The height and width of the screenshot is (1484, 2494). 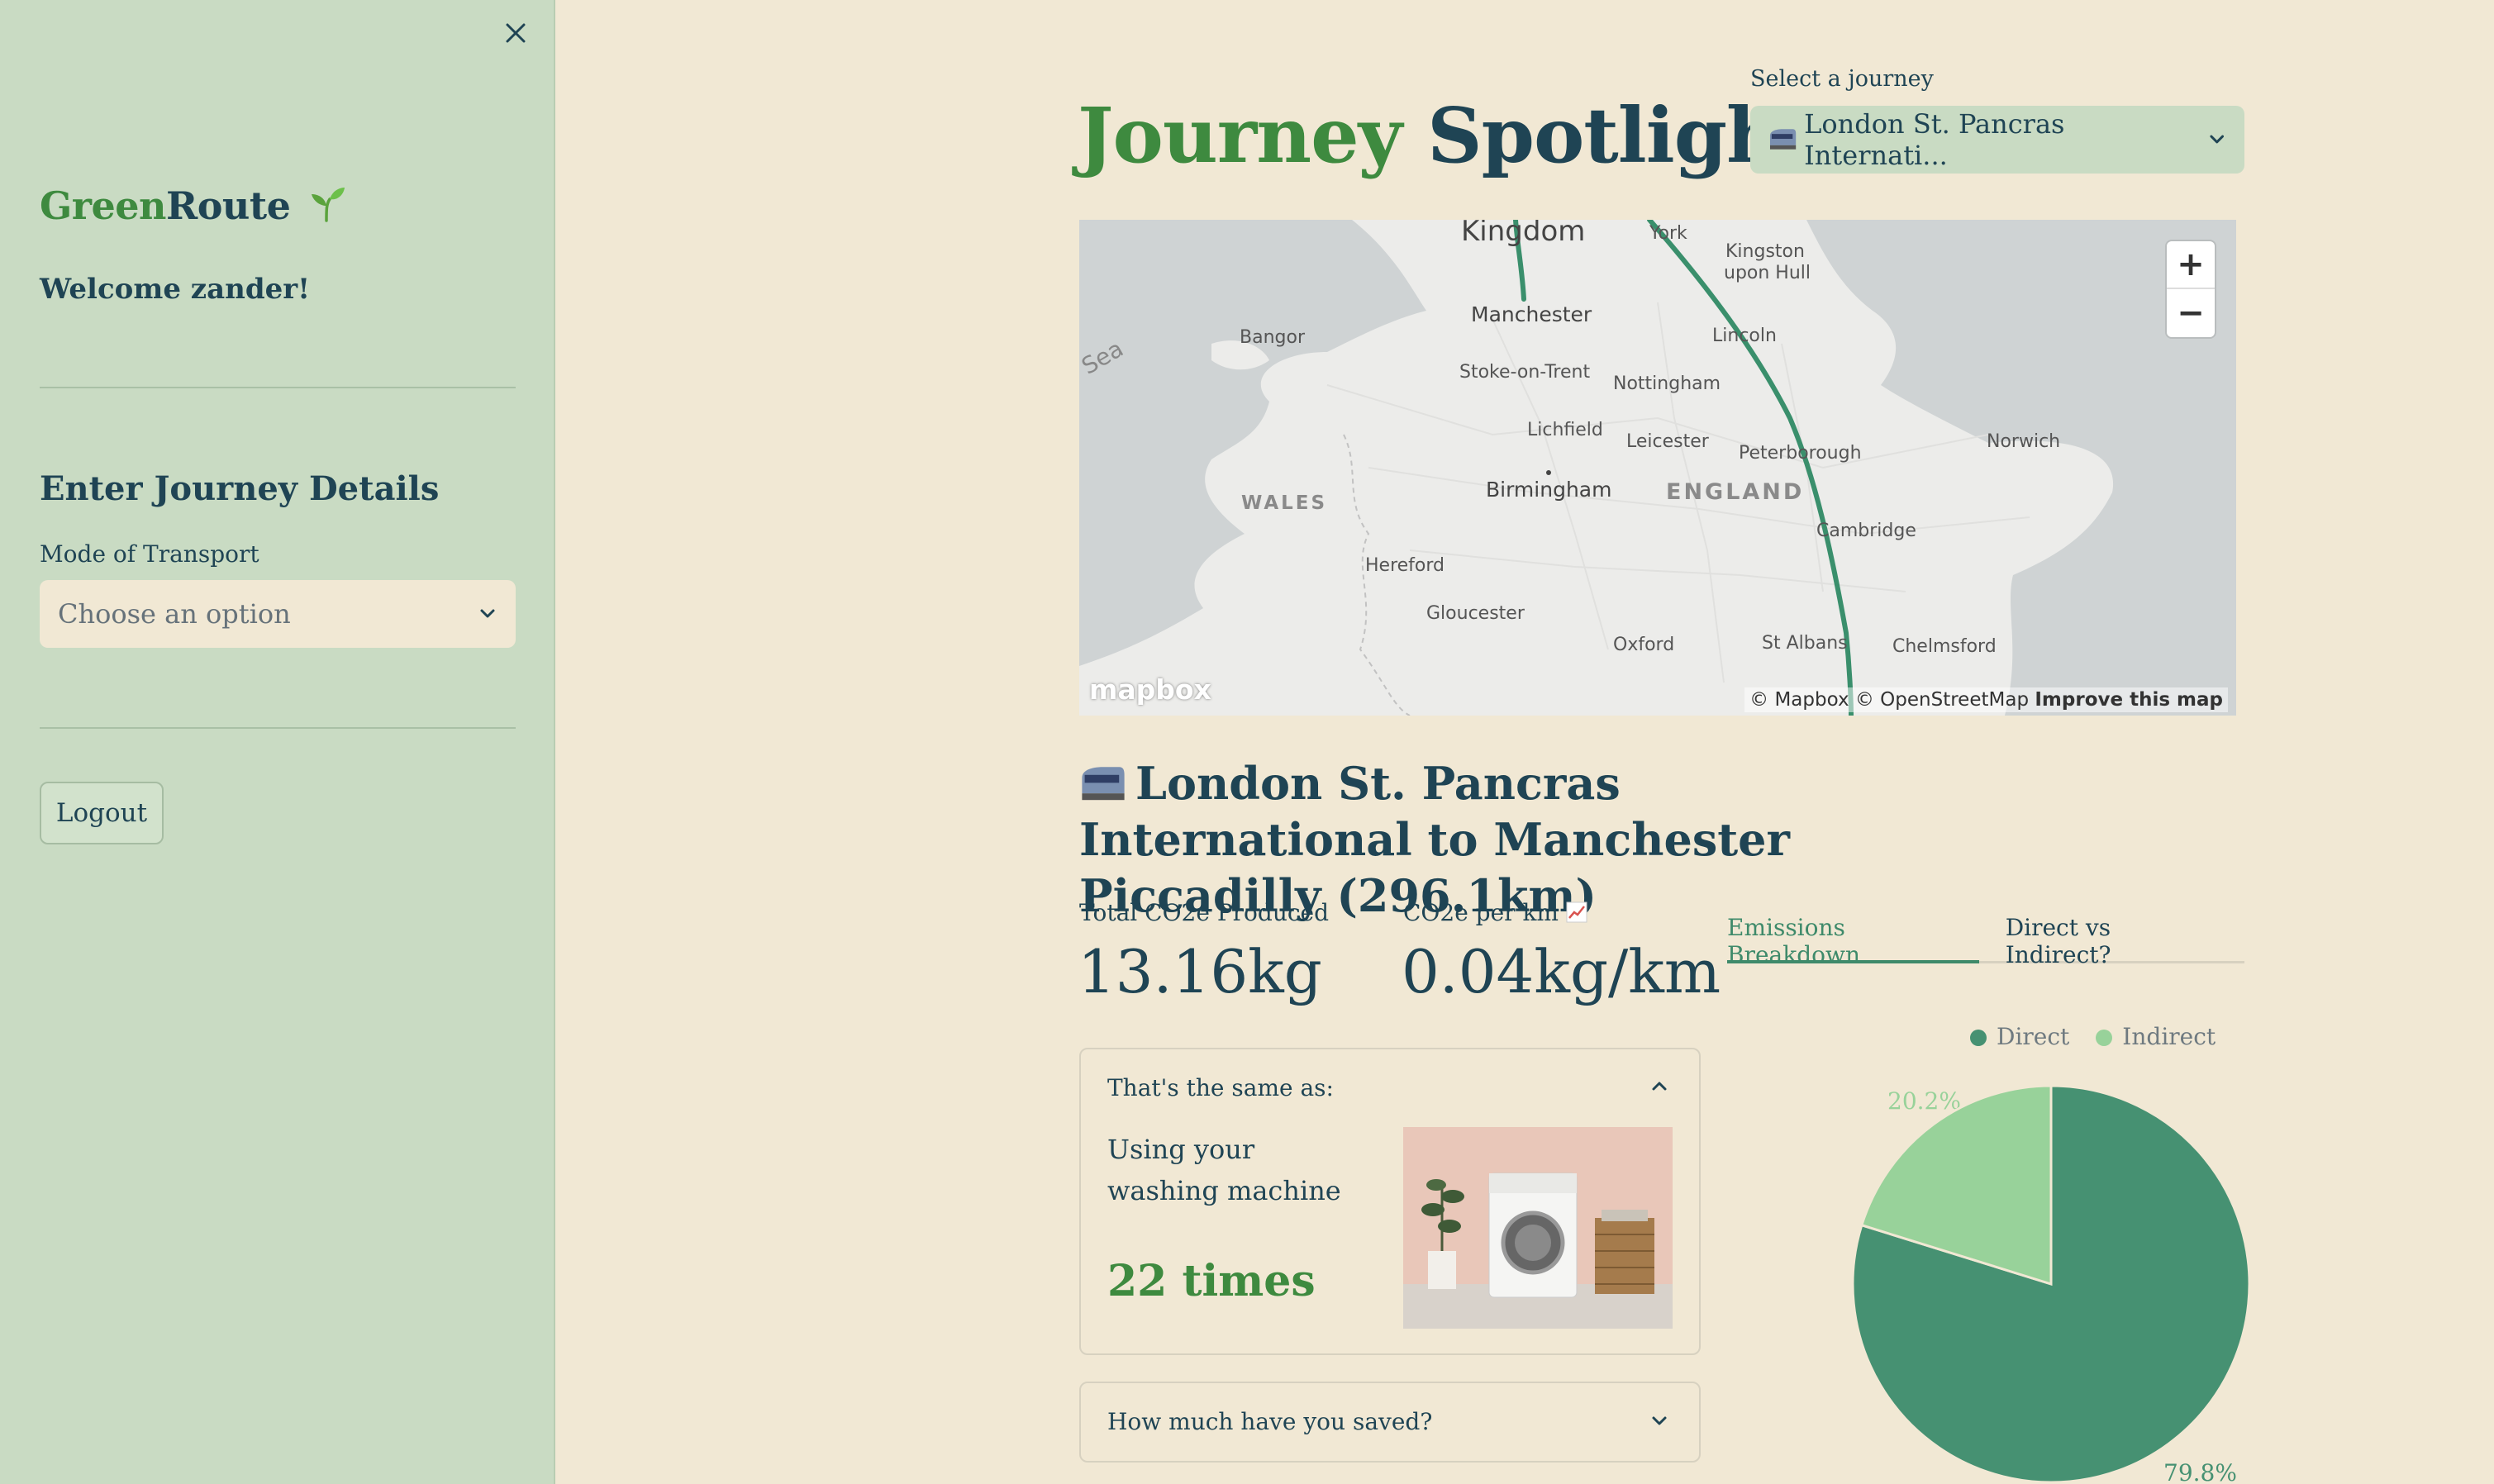 I want to click on legend-item-direct: Direct, so click(x=2019, y=1036).